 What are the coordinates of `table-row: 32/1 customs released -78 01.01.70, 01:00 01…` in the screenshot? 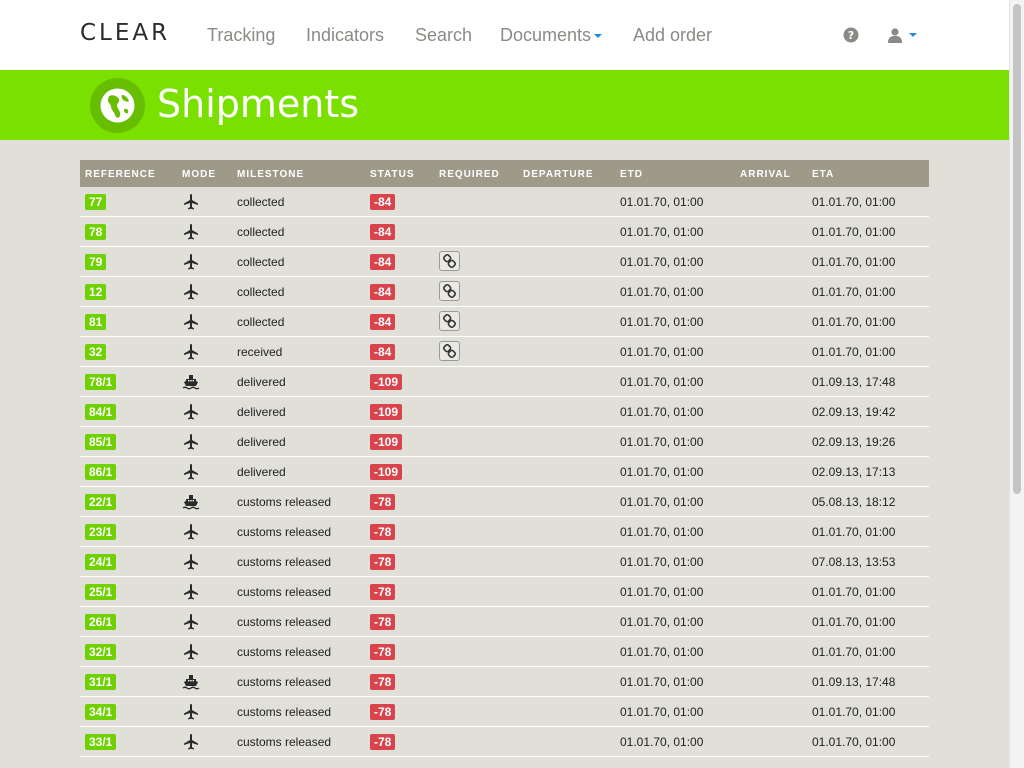 It's located at (504, 652).